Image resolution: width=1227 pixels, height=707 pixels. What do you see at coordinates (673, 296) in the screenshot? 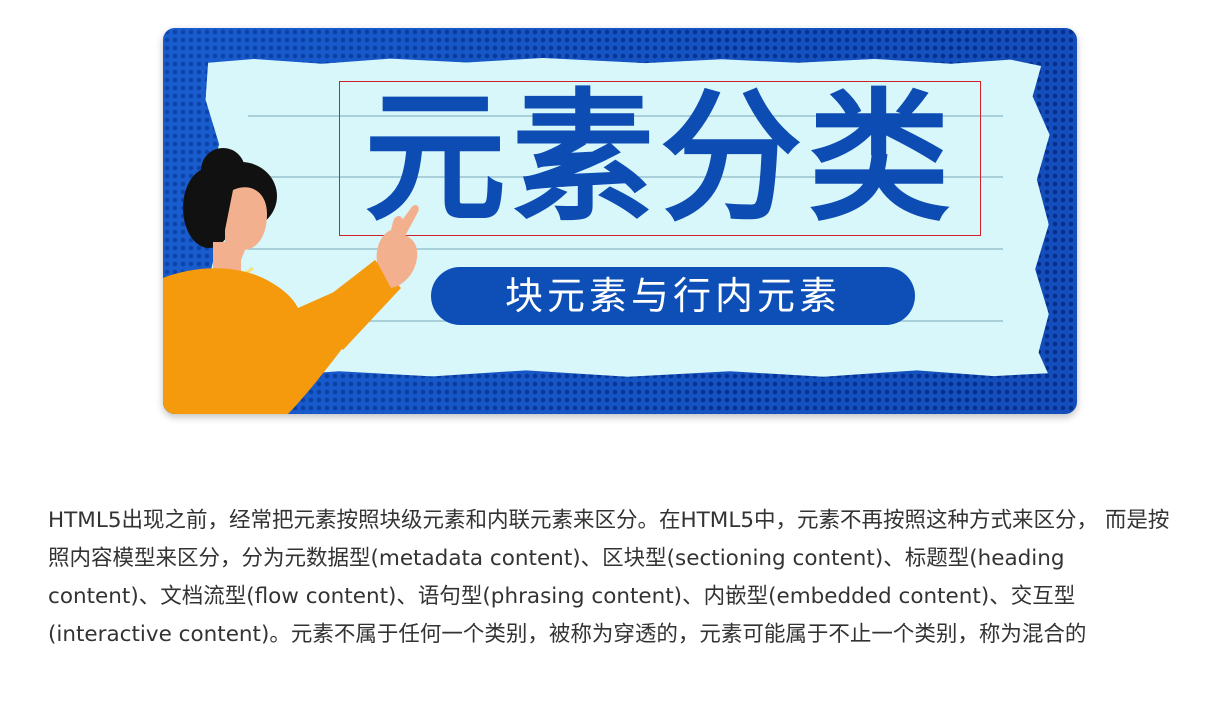
I see `banner-subtitle: 块元素与行内元素` at bounding box center [673, 296].